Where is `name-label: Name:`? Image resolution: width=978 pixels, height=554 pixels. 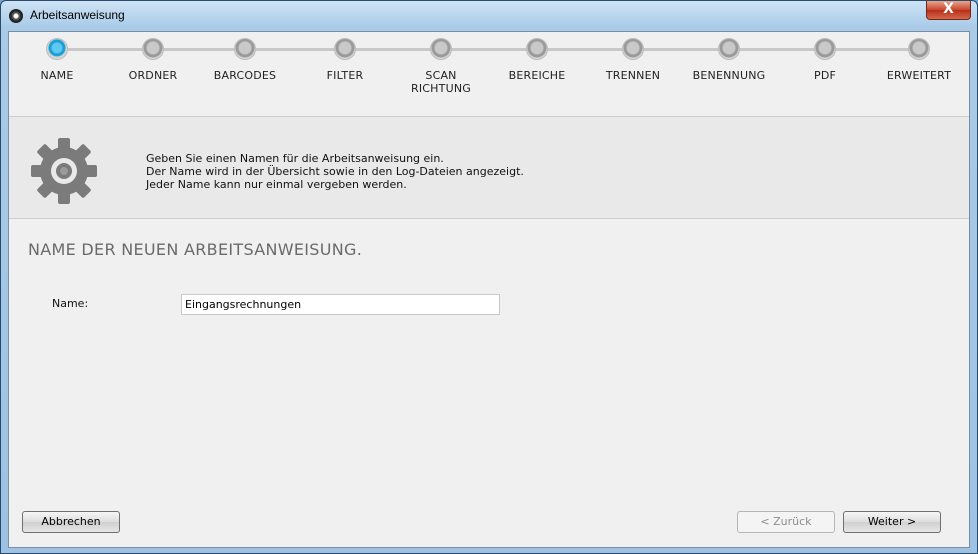
name-label: Name: is located at coordinates (70, 303).